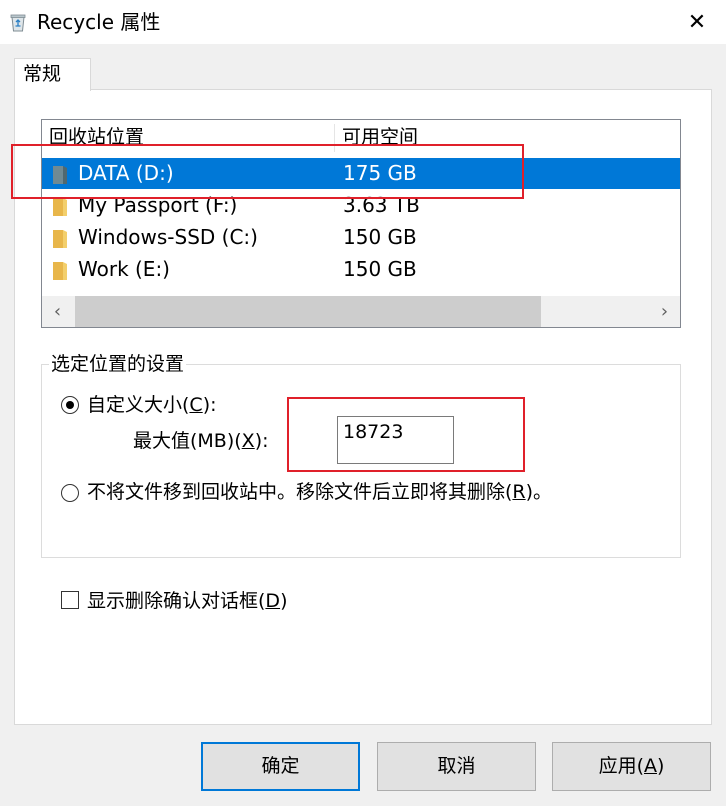 Image resolution: width=726 pixels, height=806 pixels. Describe the element at coordinates (381, 205) in the screenshot. I see `location-free-space: 3.63 TB` at that location.